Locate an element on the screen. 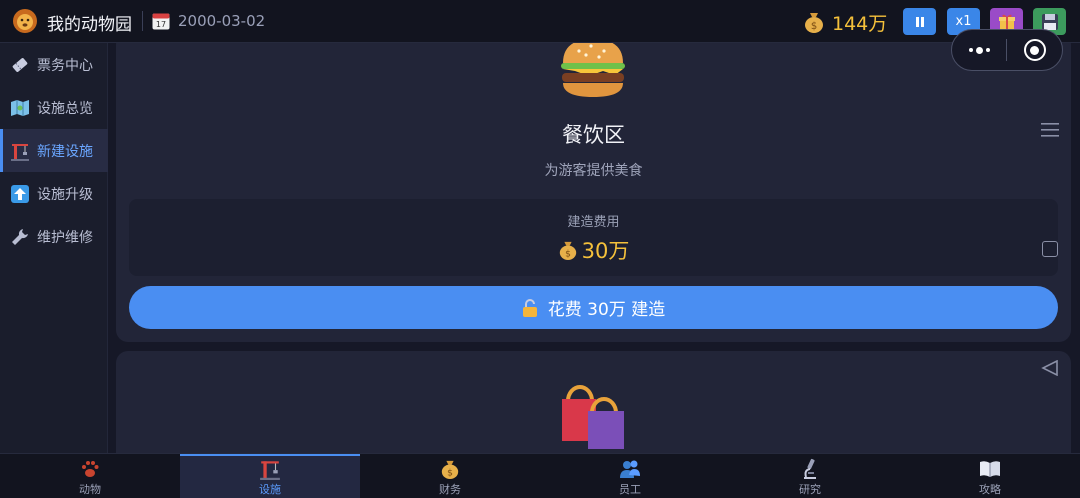  gift-icon is located at coordinates (1006, 22).